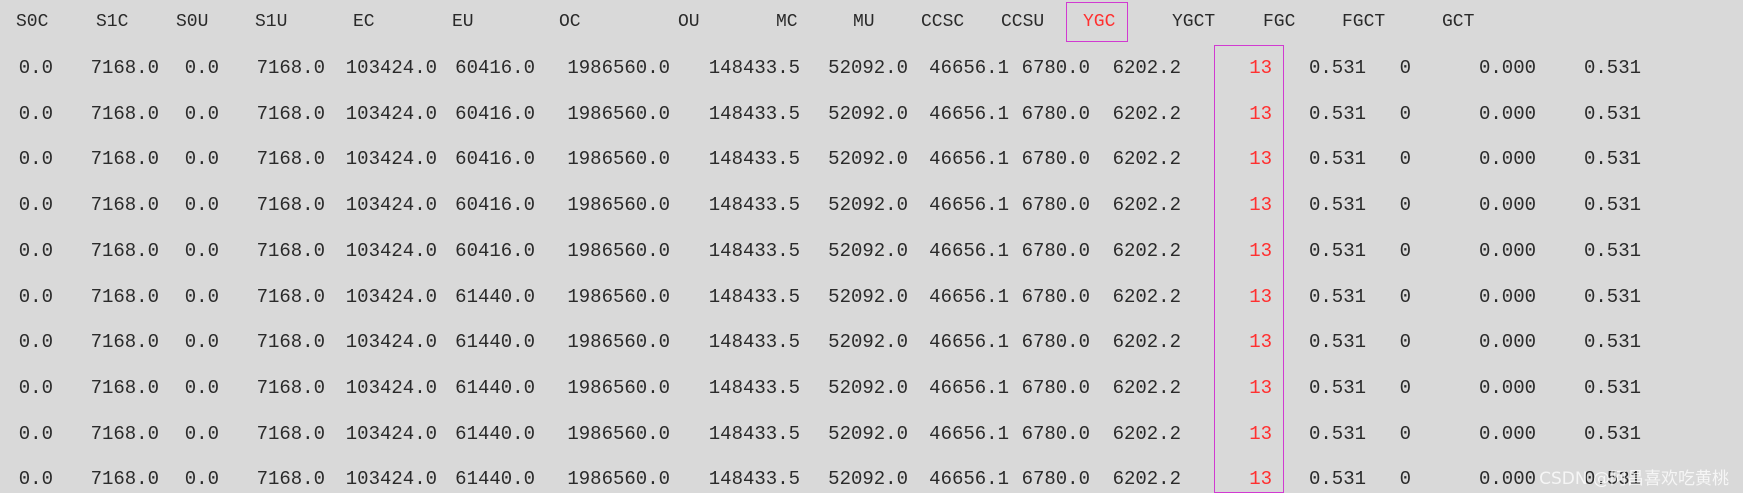  I want to click on column-header-ec: EC, so click(364, 22).